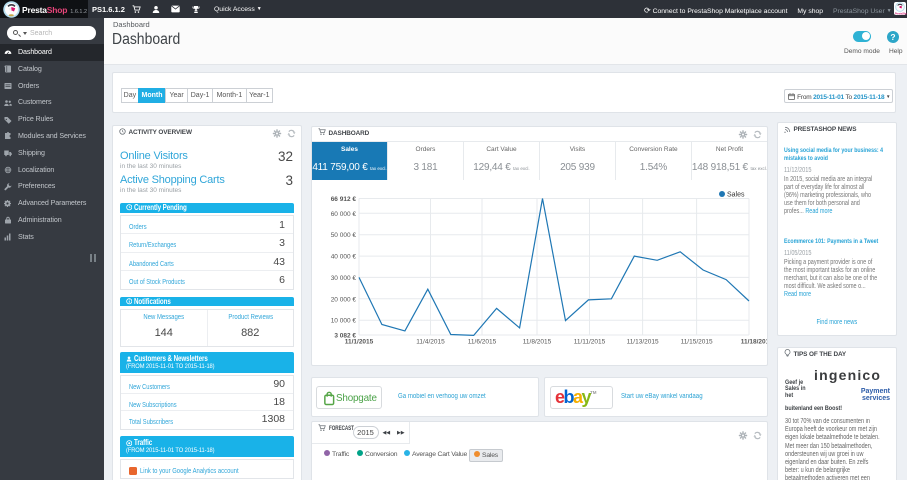 Image resolution: width=907 pixels, height=480 pixels. Describe the element at coordinates (643, 341) in the screenshot. I see `svg-text: 11/13/2015` at that location.